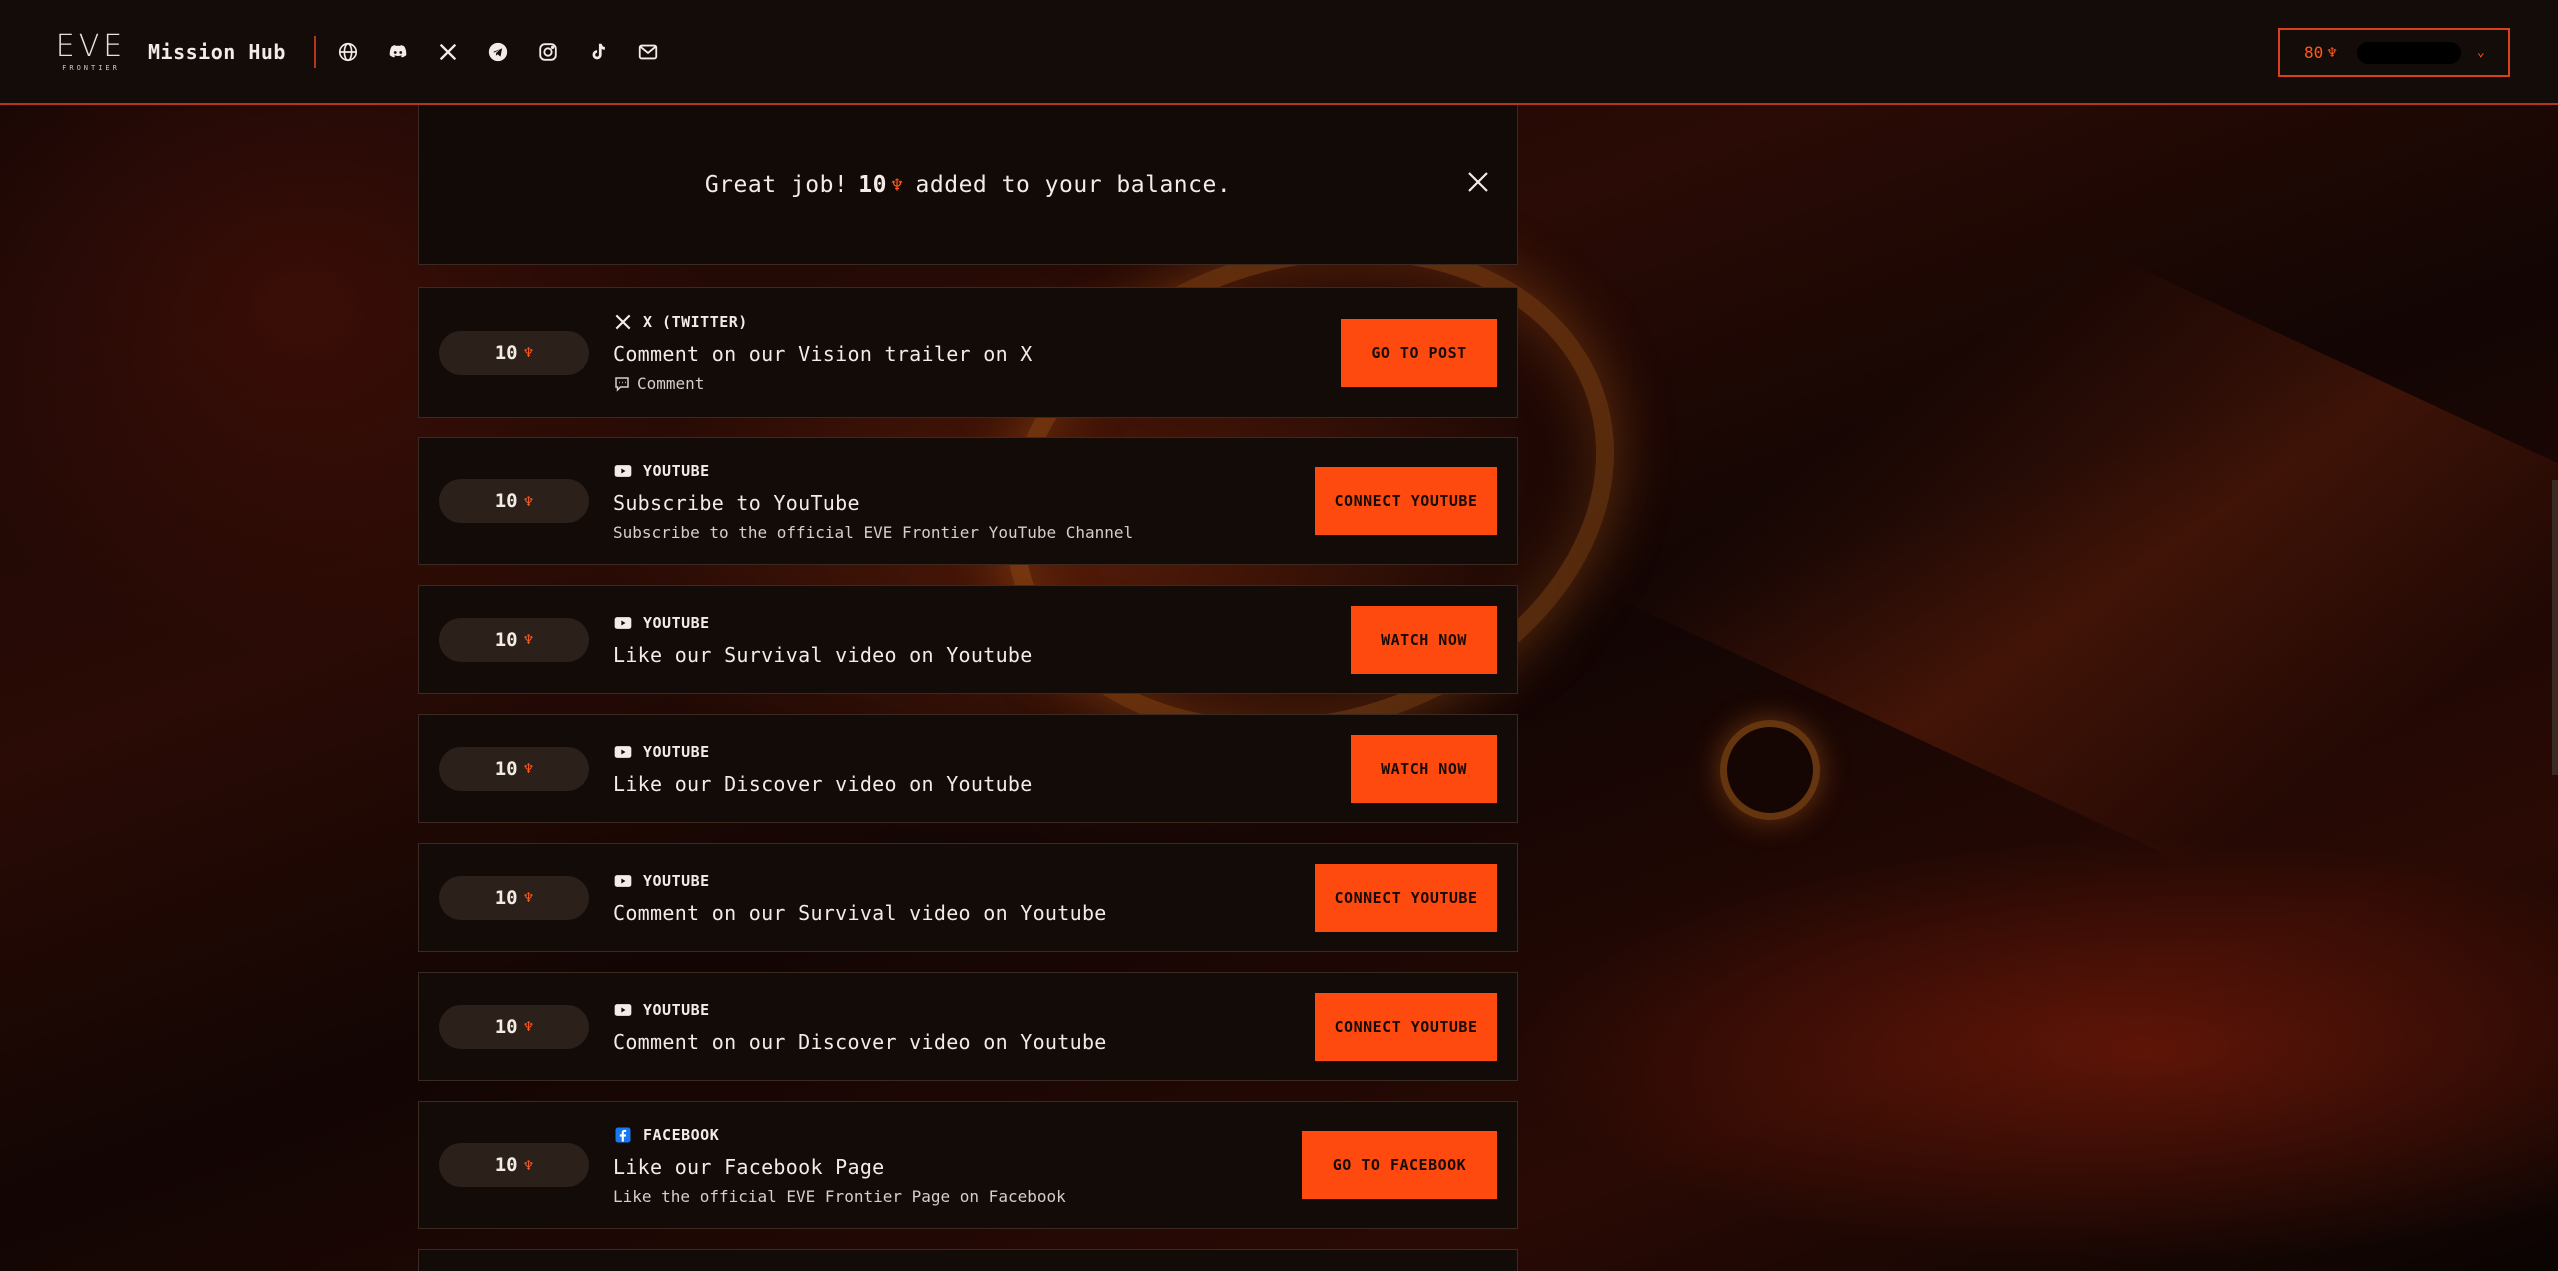 This screenshot has width=2558, height=1271. I want to click on page-title: Mission Hub, so click(217, 51).